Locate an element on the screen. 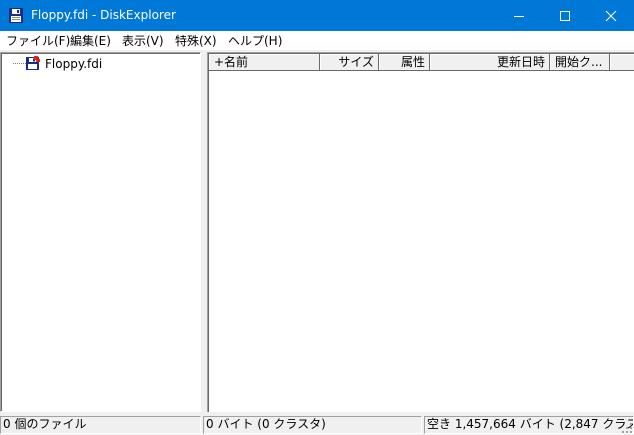 This screenshot has height=435, width=634. tree-item-floppy: Floppy.fdi is located at coordinates (73, 64).